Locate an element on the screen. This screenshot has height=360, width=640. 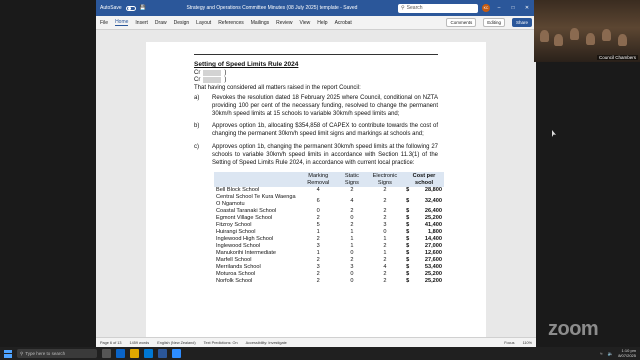
cost-cell: 12,600 is located at coordinates (433, 253).